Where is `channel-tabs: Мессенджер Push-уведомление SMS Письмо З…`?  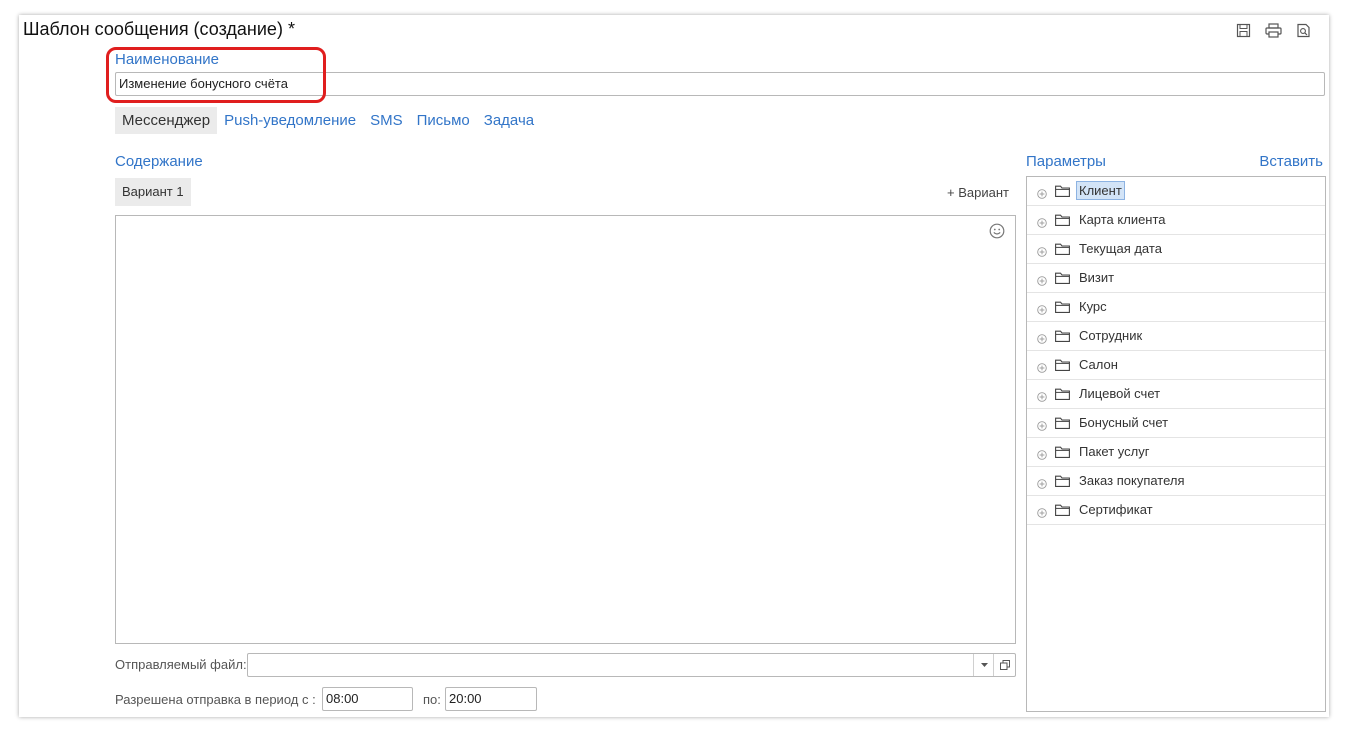 channel-tabs: Мессенджер Push-уведомление SMS Письмо З… is located at coordinates (328, 120).